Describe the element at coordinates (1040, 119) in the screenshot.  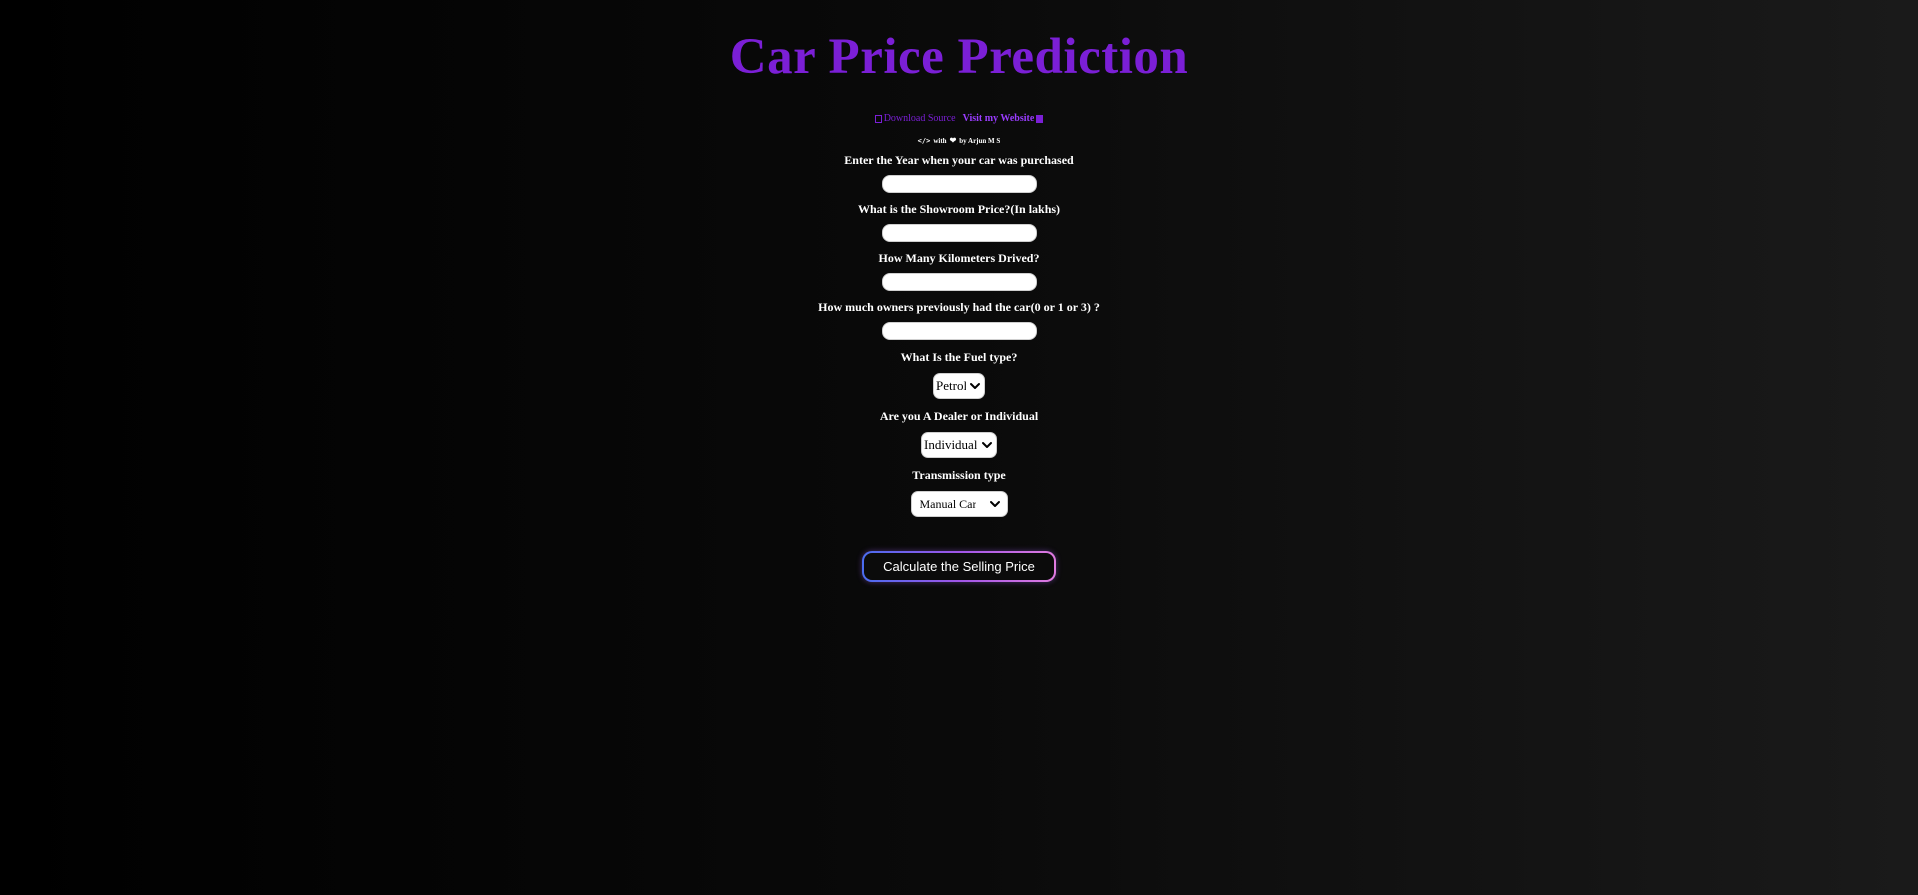
I see `external-link-icon` at that location.